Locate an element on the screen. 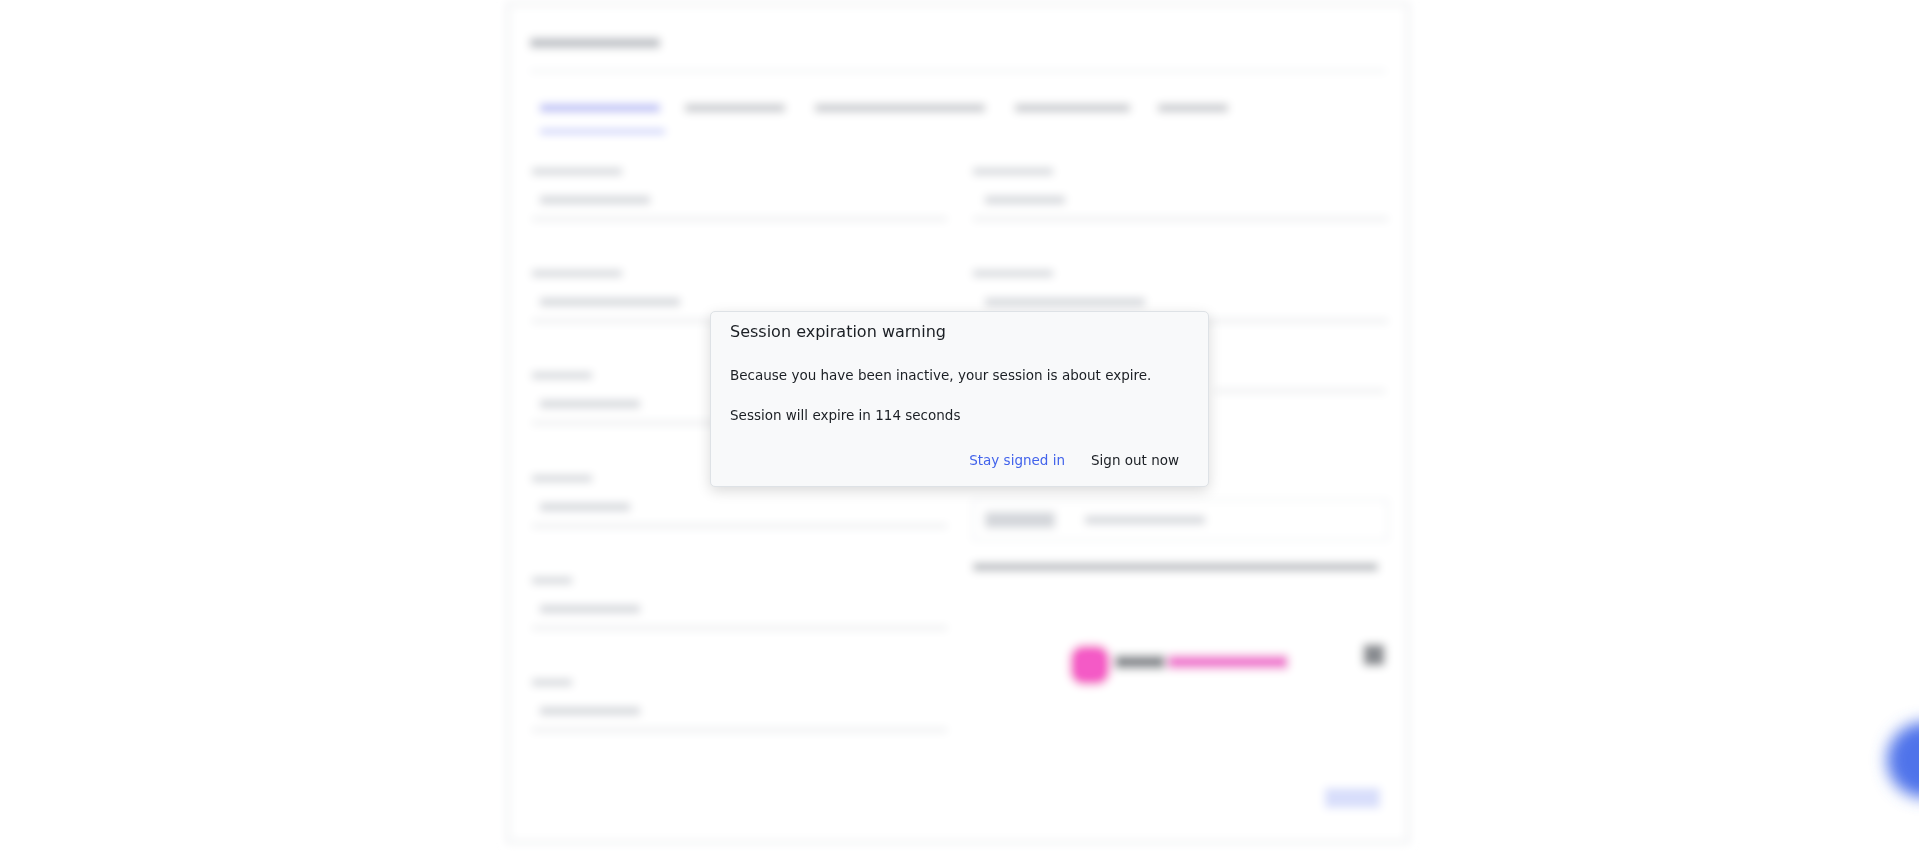 The width and height of the screenshot is (1919, 851). stay-signed-in-button: Stay signed in is located at coordinates (1017, 459).